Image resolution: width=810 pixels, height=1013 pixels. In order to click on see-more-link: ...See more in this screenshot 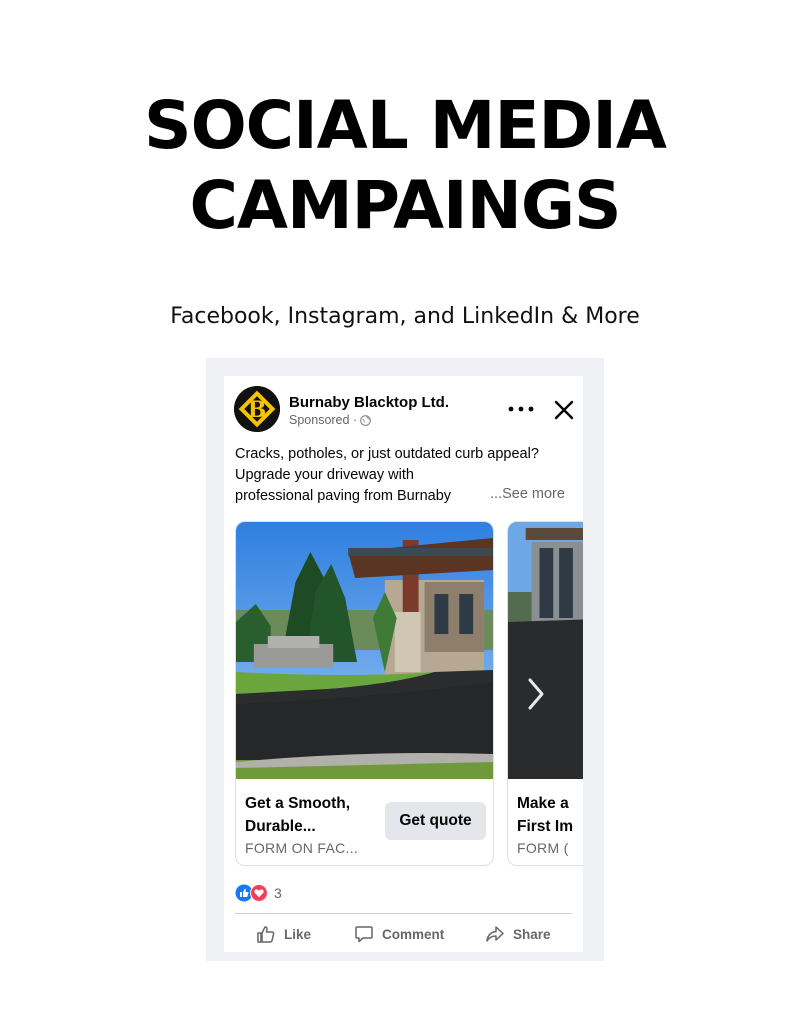, I will do `click(527, 494)`.